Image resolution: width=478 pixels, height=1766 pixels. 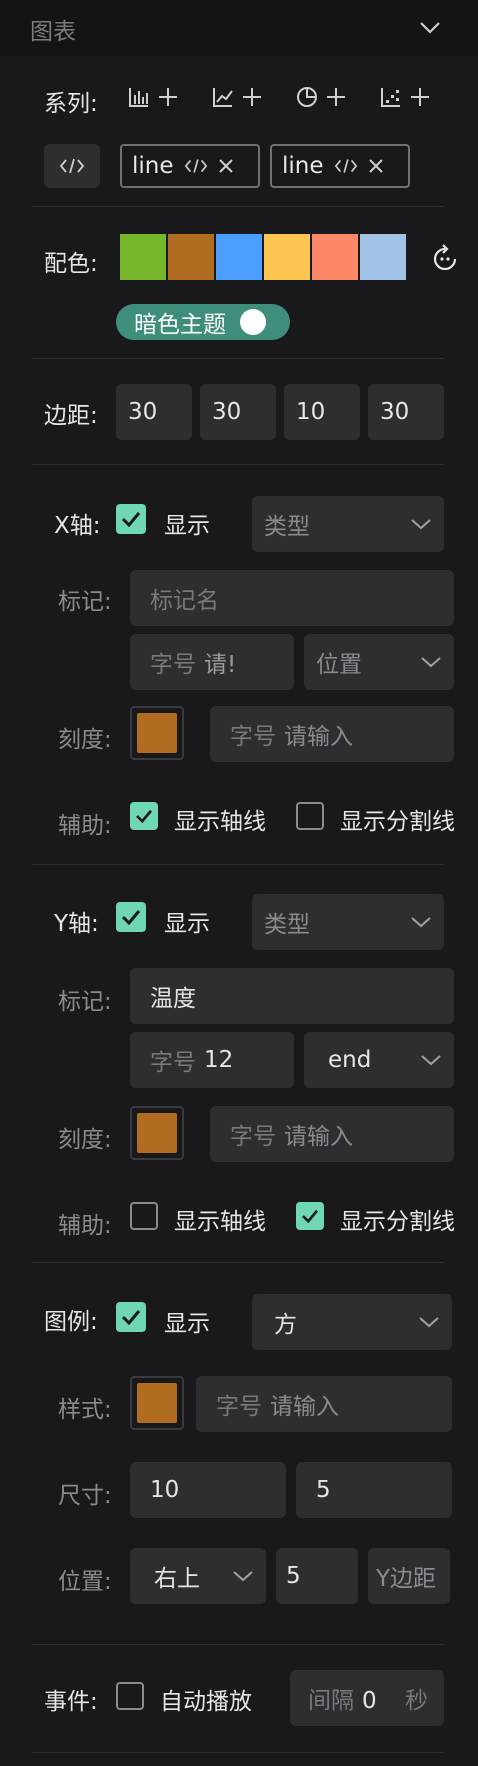 I want to click on xaxis-show-checkbox, so click(x=131, y=519).